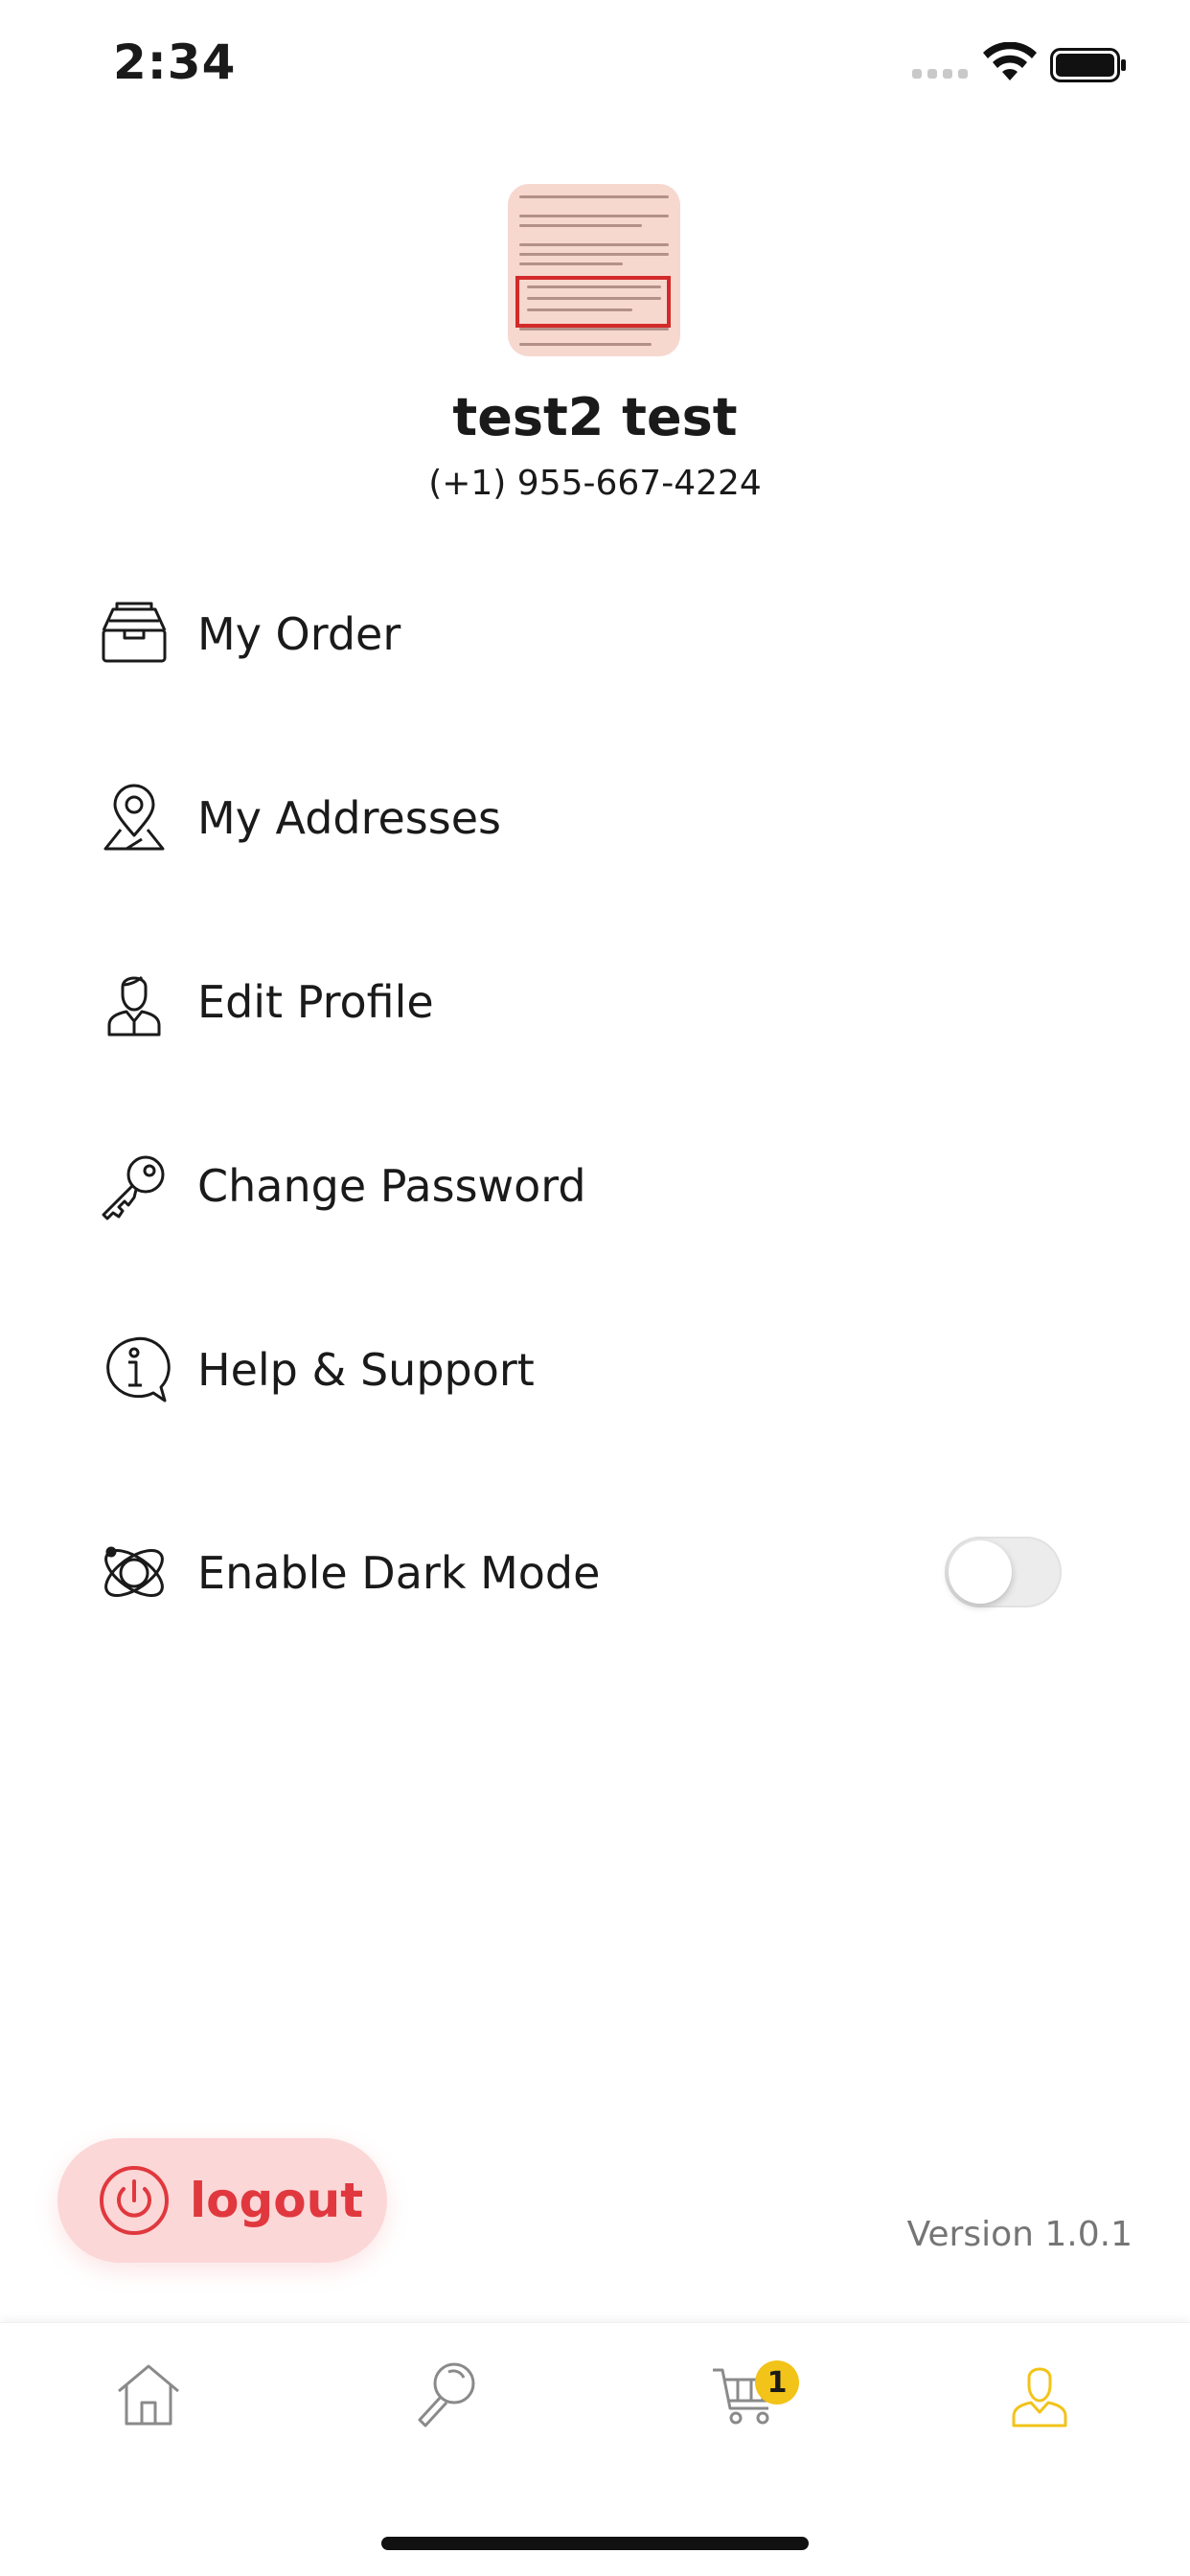 The image size is (1190, 2576). What do you see at coordinates (277, 2201) in the screenshot?
I see `logout-label: logout` at bounding box center [277, 2201].